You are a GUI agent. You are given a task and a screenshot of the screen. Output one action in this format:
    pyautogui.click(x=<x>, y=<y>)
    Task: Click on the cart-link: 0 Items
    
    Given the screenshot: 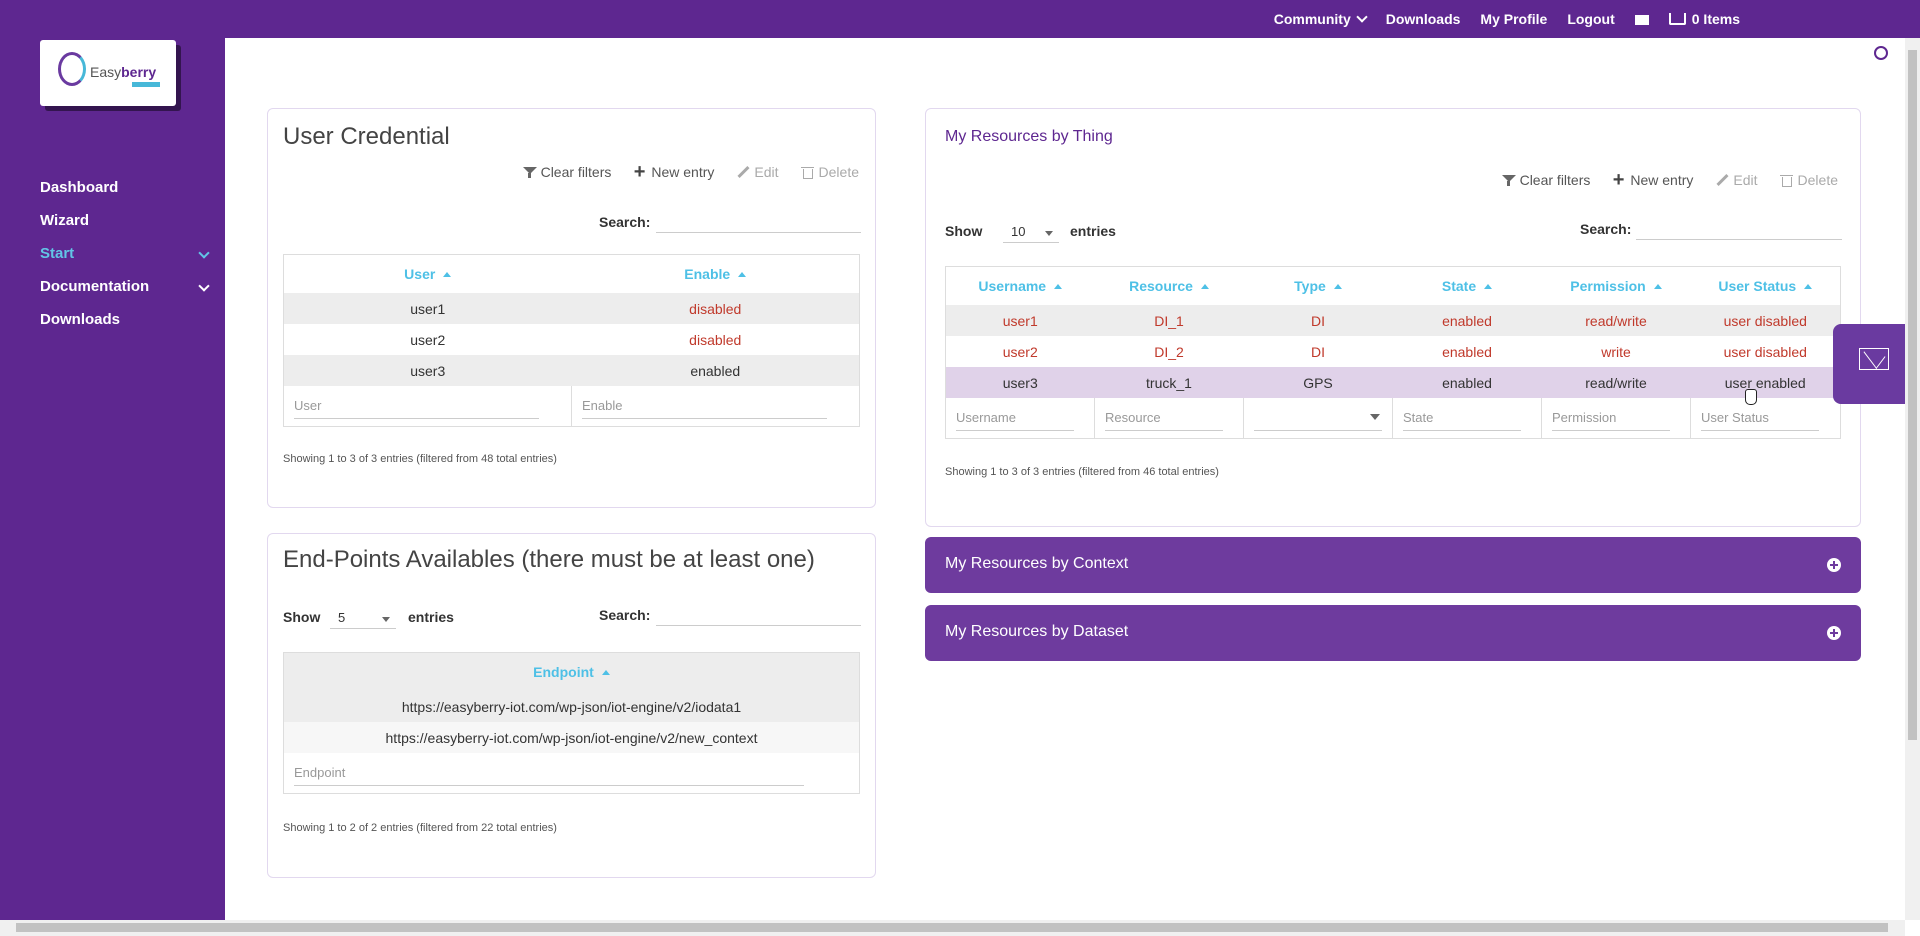 What is the action you would take?
    pyautogui.click(x=1704, y=19)
    